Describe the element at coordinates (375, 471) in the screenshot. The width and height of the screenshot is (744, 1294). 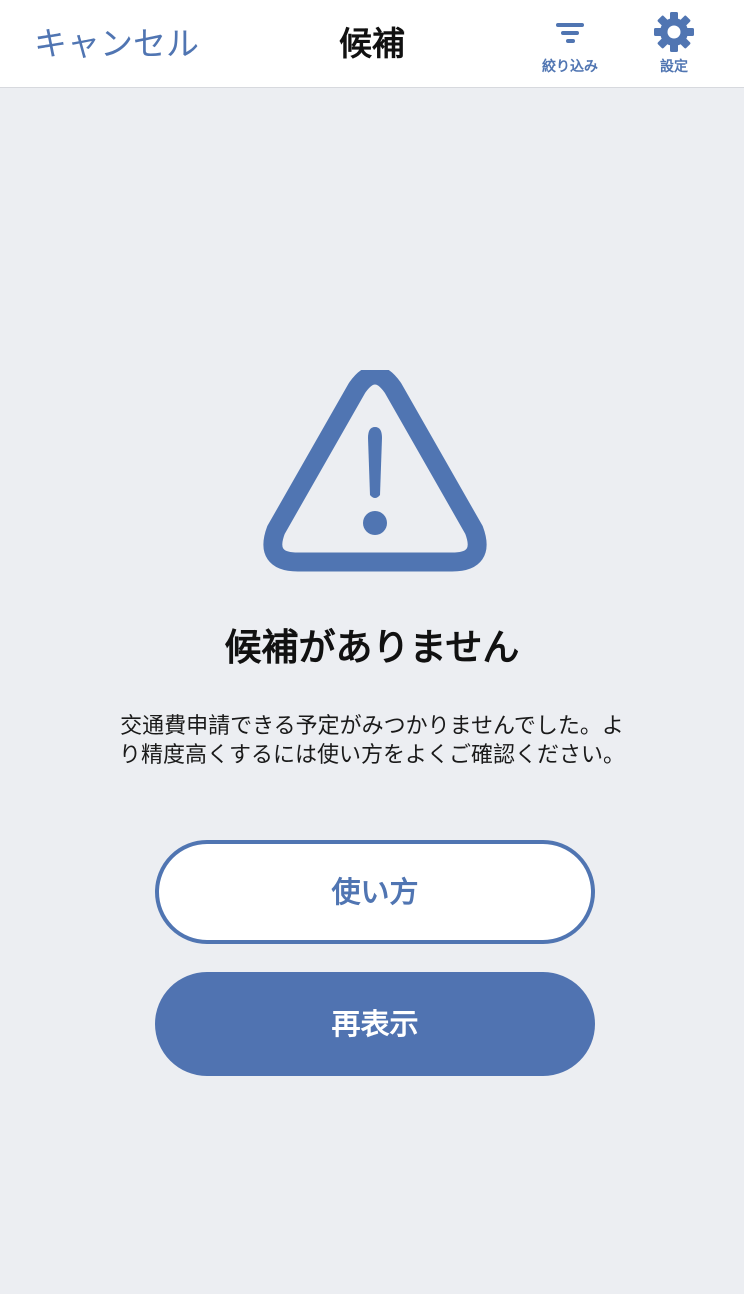
I see `warning-triangle-icon` at that location.